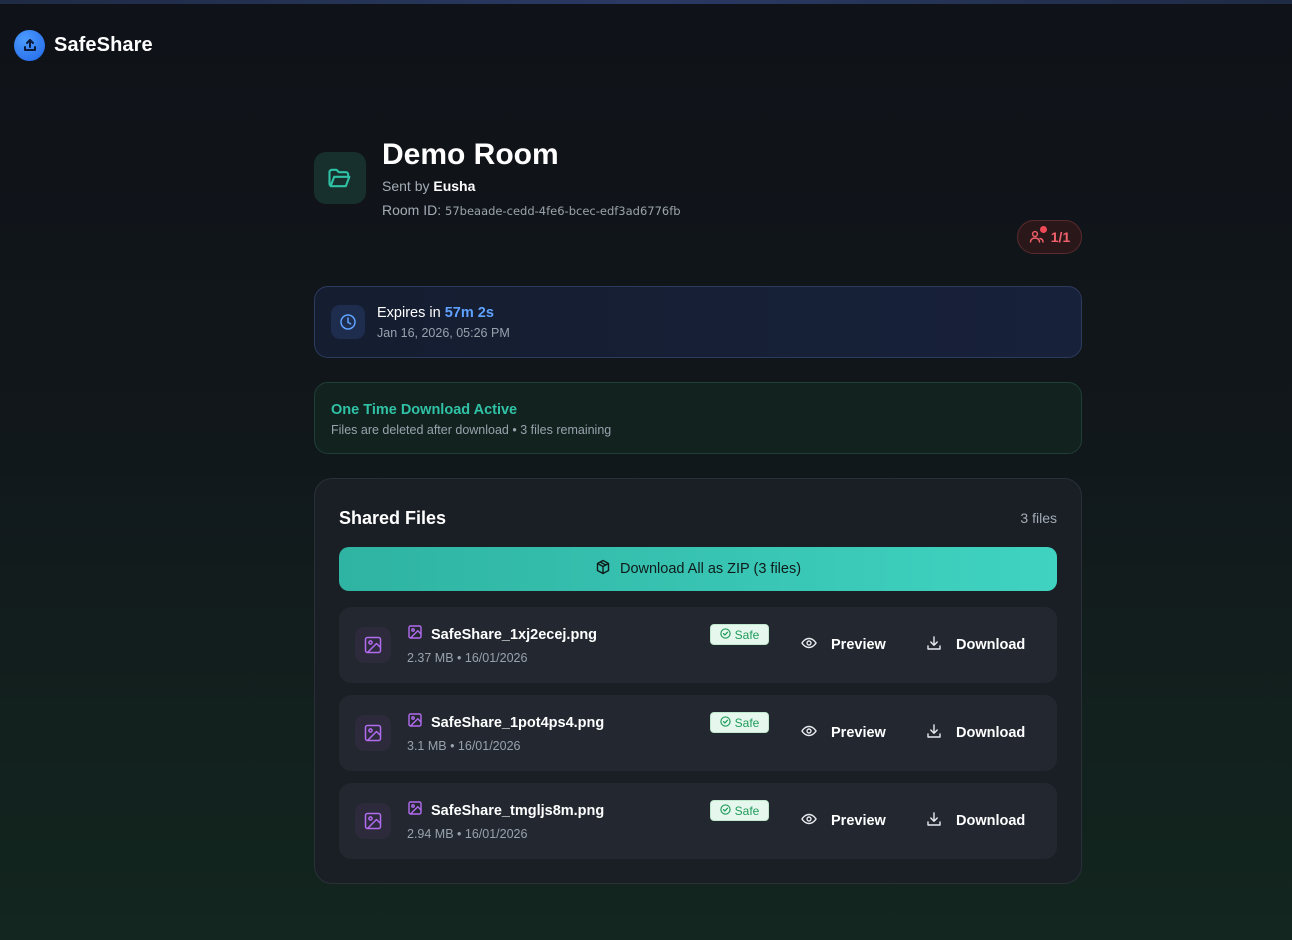 This screenshot has height=940, width=1292. What do you see at coordinates (348, 322) in the screenshot?
I see `clock-icon` at bounding box center [348, 322].